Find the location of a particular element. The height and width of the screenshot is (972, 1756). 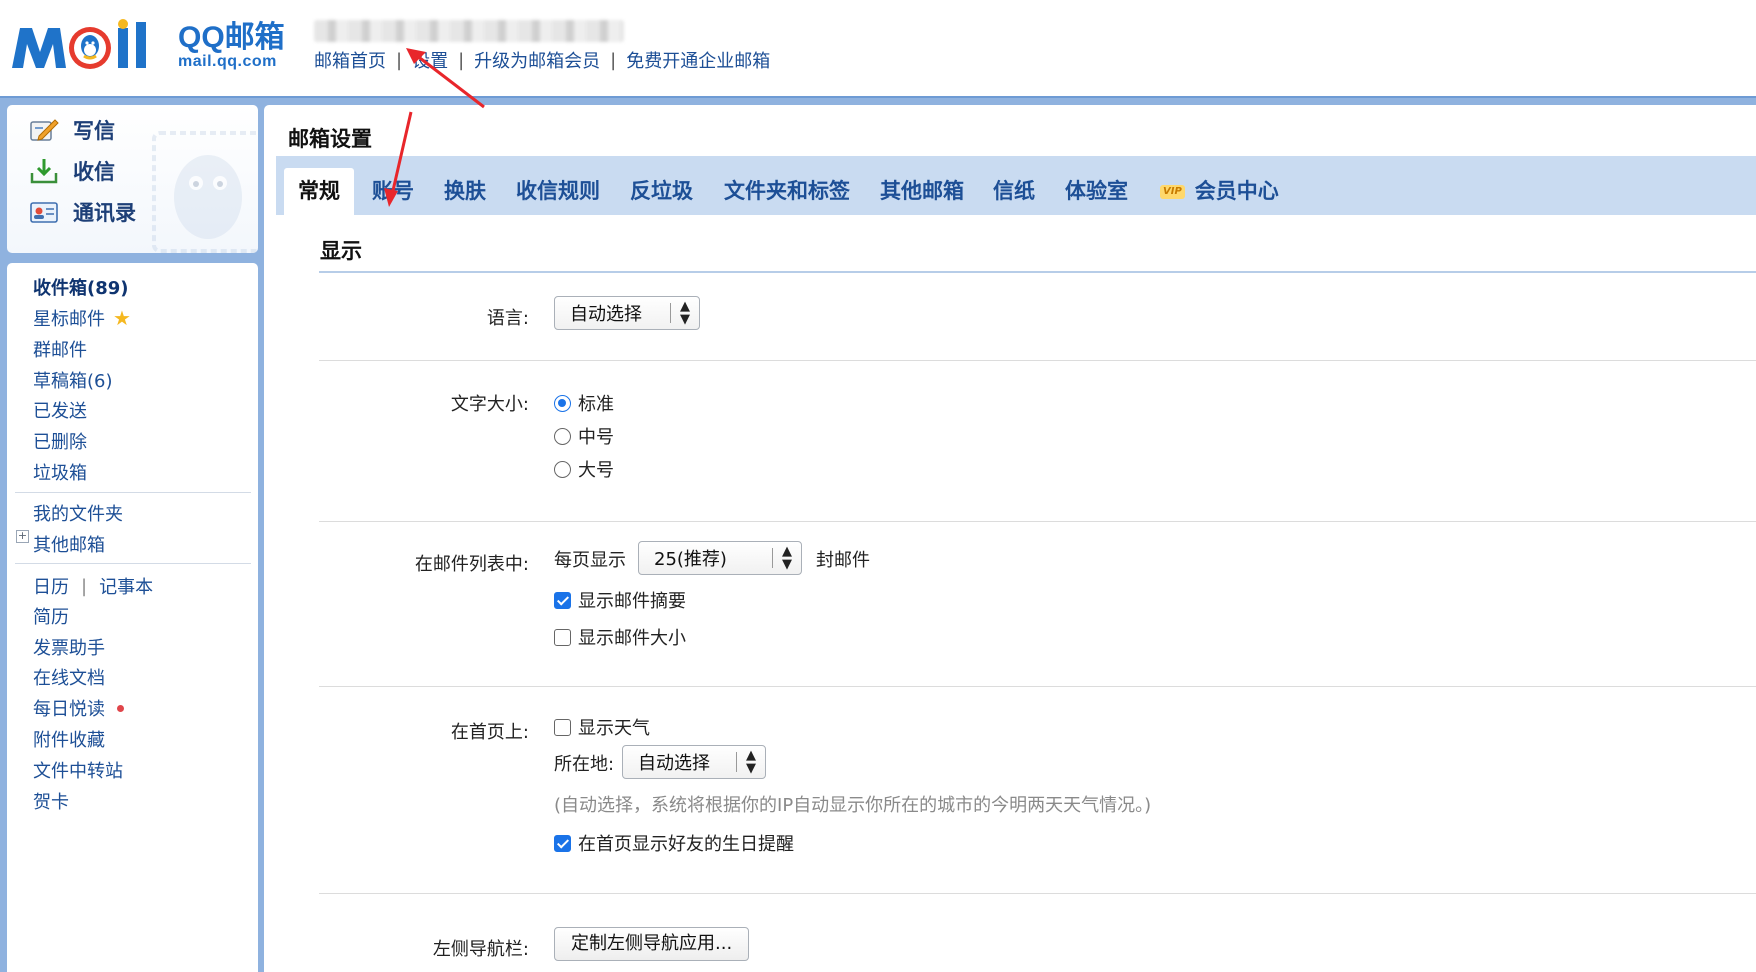

nav-actions-panel: 写信 收信 通讯录 is located at coordinates (132, 179).